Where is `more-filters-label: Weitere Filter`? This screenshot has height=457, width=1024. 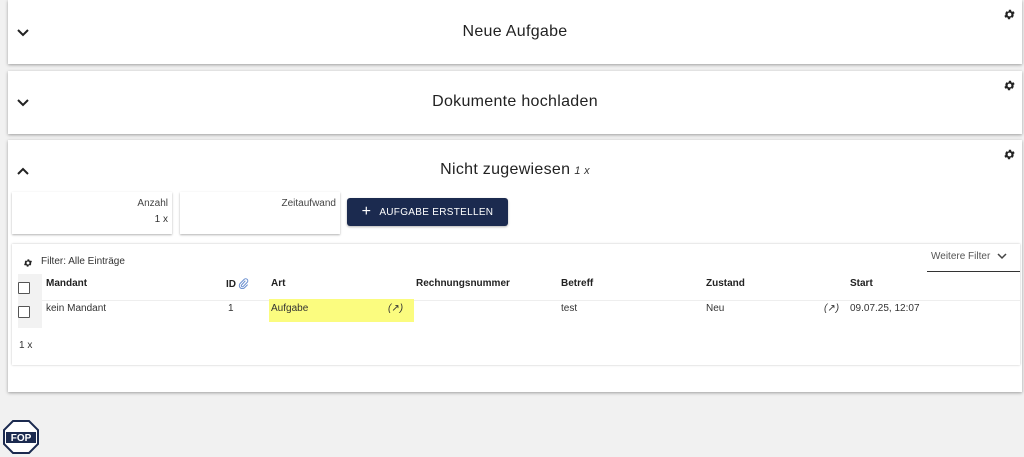
more-filters-label: Weitere Filter is located at coordinates (961, 256).